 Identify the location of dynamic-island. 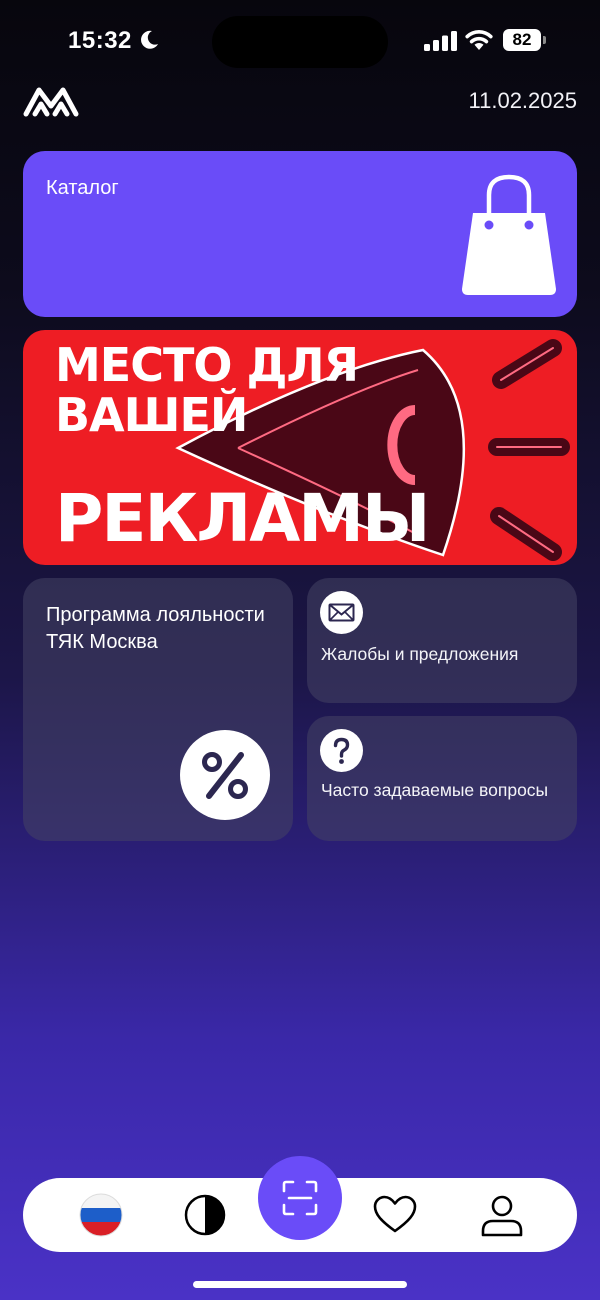
(300, 42).